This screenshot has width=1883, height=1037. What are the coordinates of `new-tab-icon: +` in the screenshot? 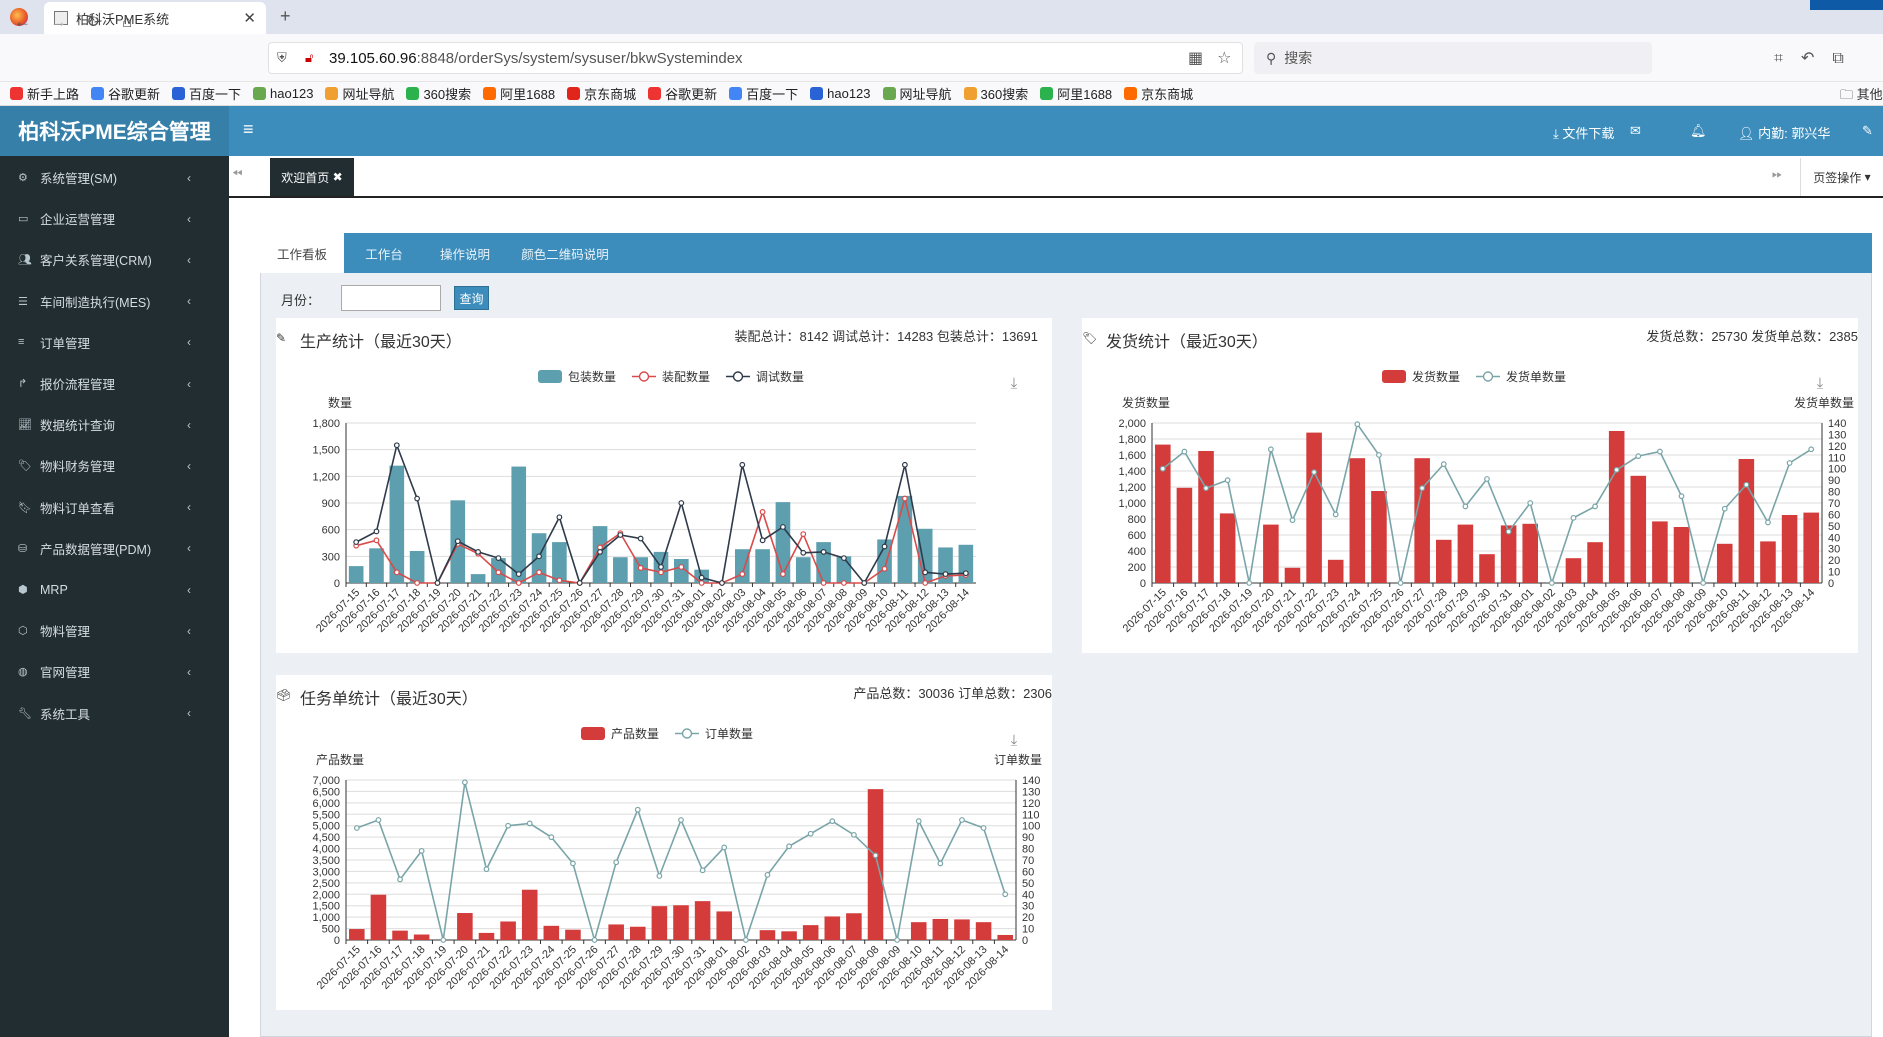 It's located at (285, 16).